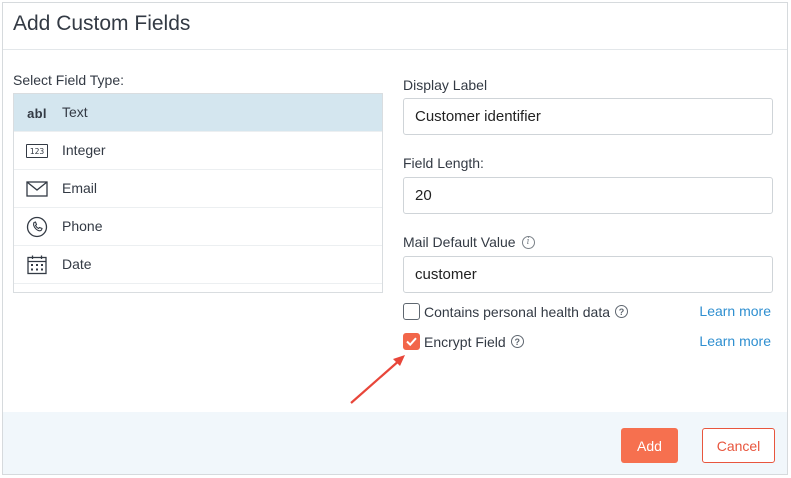  Describe the element at coordinates (735, 341) in the screenshot. I see `encrypt-learn-more-link: Learn more` at that location.